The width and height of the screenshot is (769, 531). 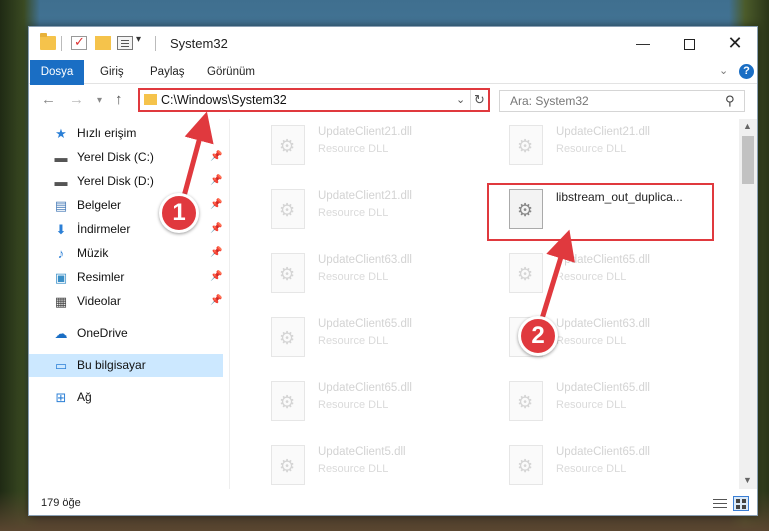 I want to click on nav-item-network: ⊞ Ağ, so click(x=126, y=397).